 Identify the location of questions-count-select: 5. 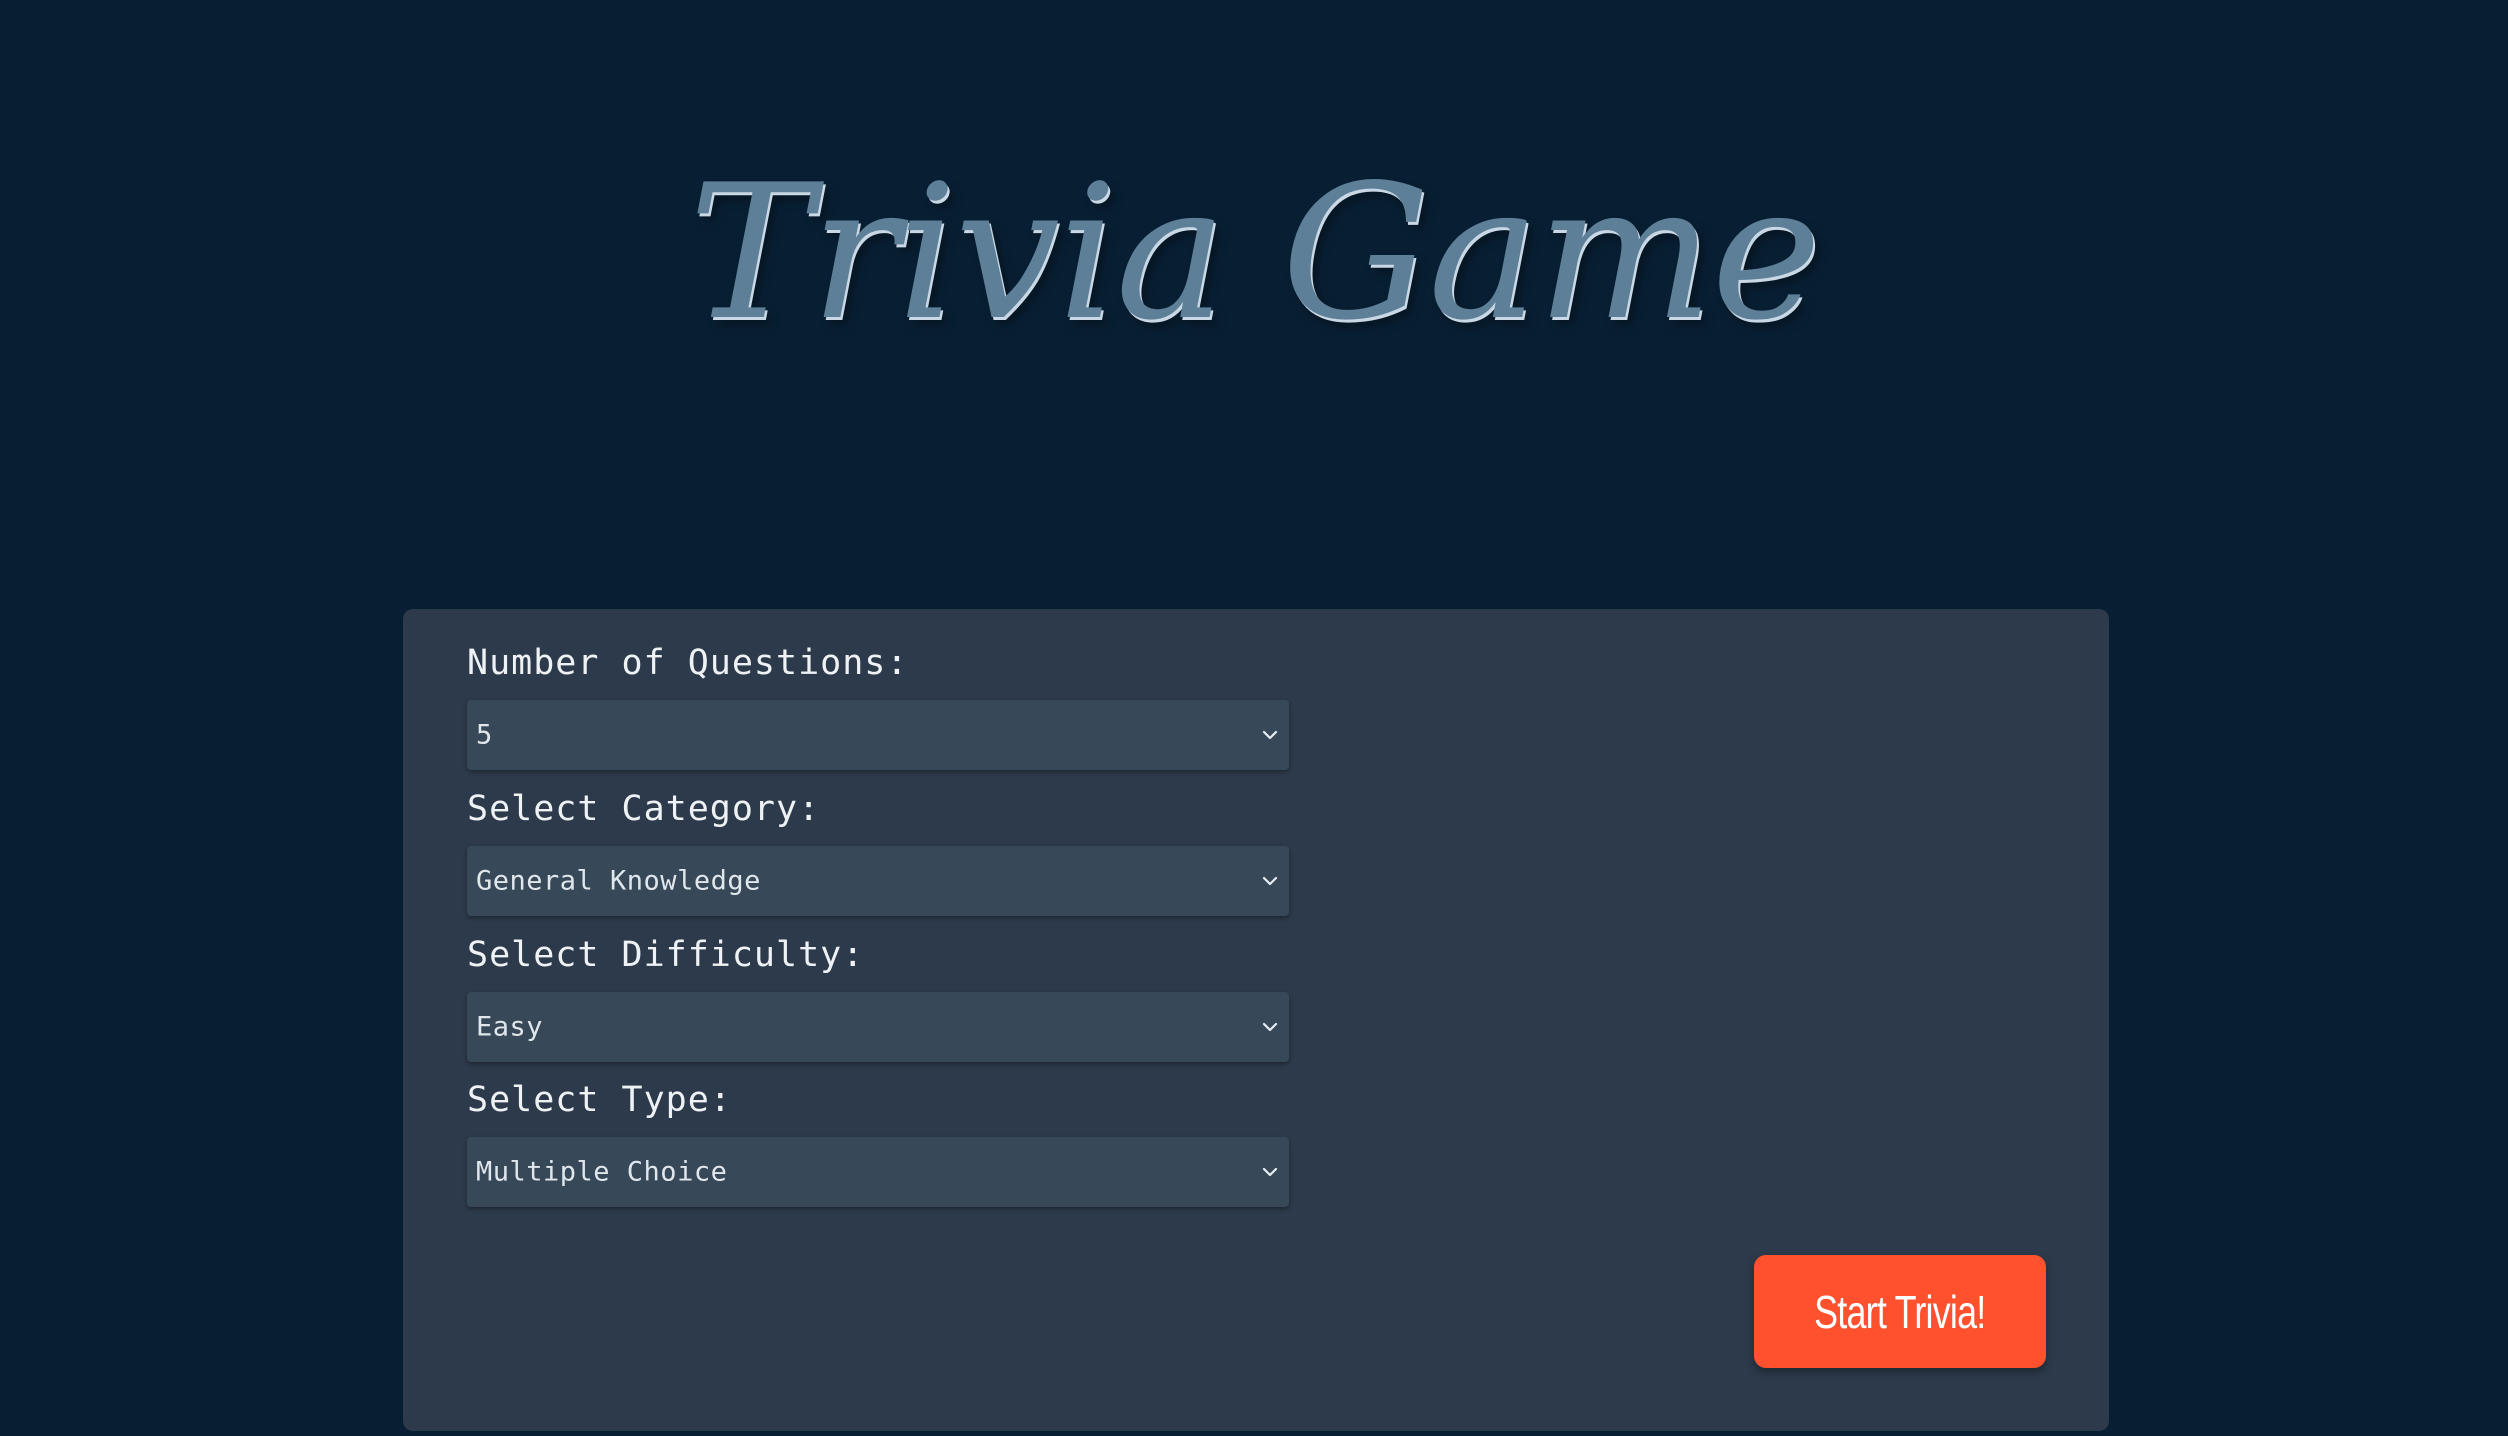
(878, 735).